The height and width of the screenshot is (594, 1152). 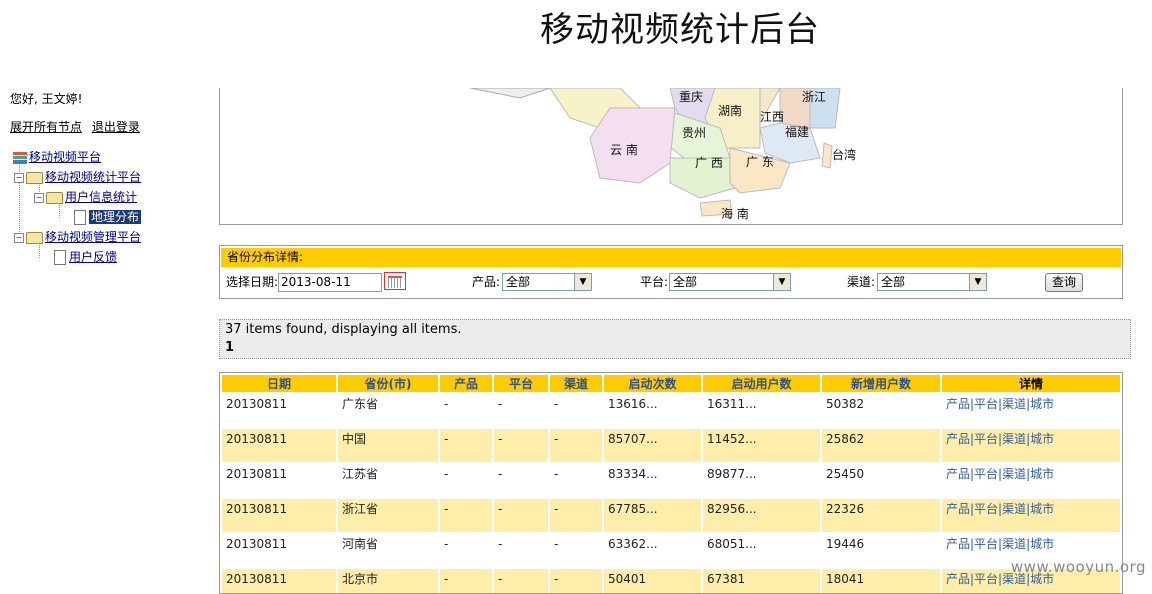 What do you see at coordinates (110, 158) in the screenshot?
I see `tree-node-root: 移动视频平台` at bounding box center [110, 158].